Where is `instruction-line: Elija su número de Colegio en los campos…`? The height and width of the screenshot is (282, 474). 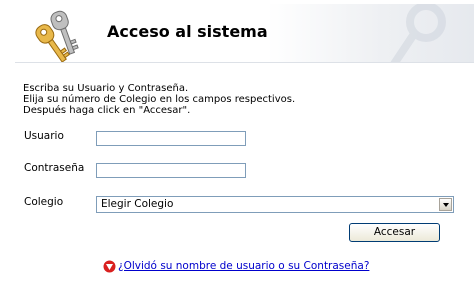 instruction-line: Elija su número de Colegio en los campos… is located at coordinates (159, 99).